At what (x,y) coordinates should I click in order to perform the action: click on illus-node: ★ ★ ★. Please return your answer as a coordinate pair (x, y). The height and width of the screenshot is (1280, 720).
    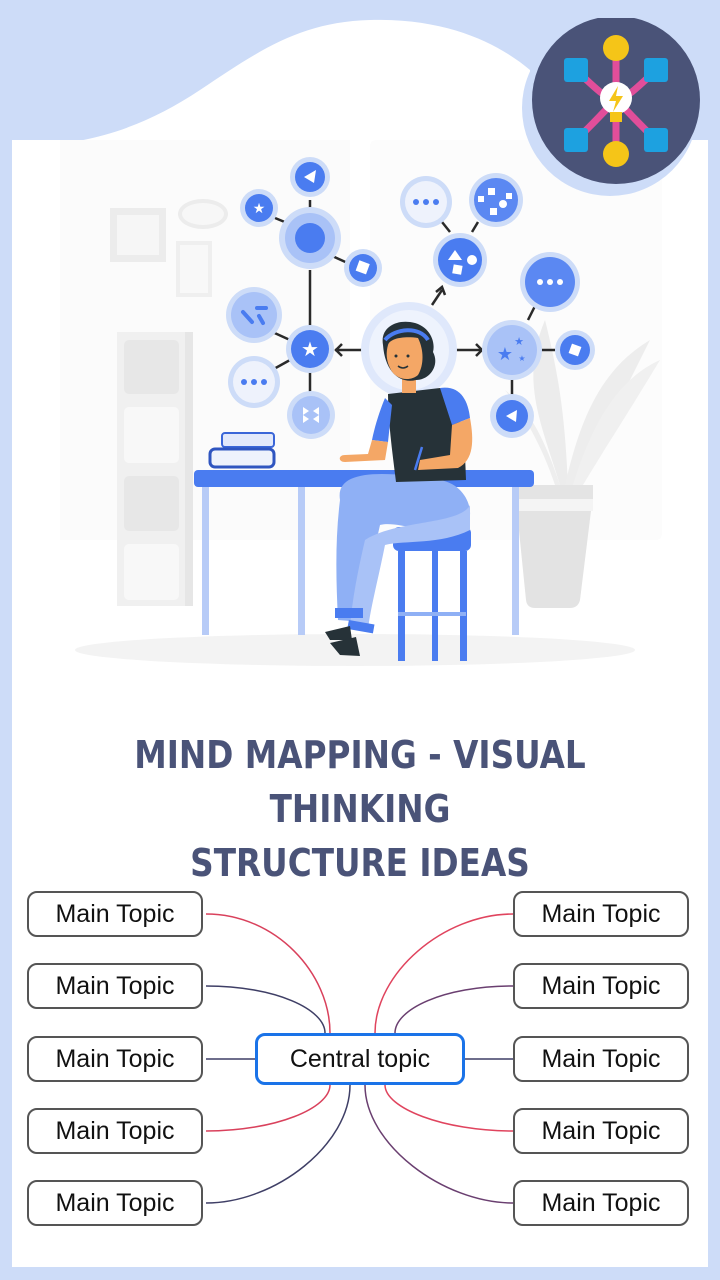
    Looking at the image, I should click on (512, 350).